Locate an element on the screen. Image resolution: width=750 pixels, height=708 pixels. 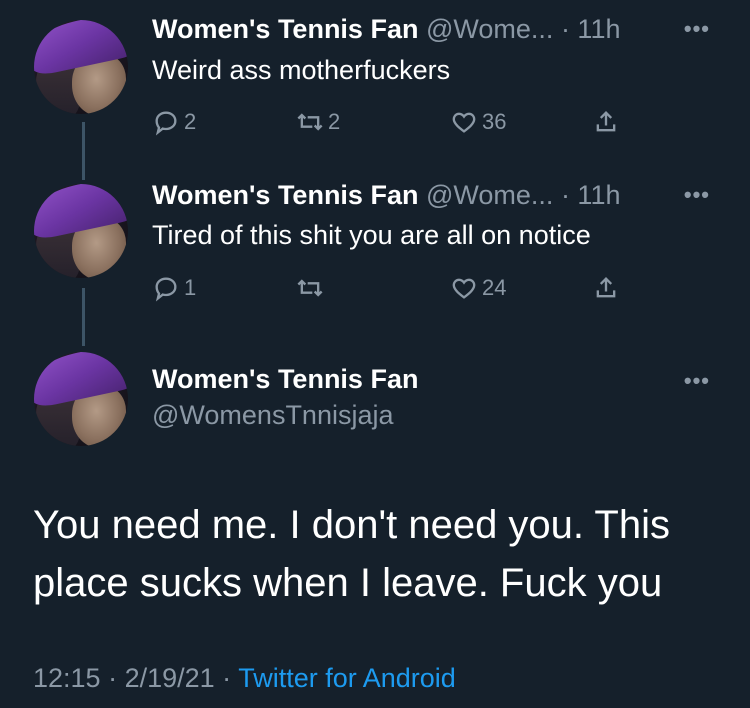
tweet-text-line: place sucks when I leave. Fuck you is located at coordinates (348, 583).